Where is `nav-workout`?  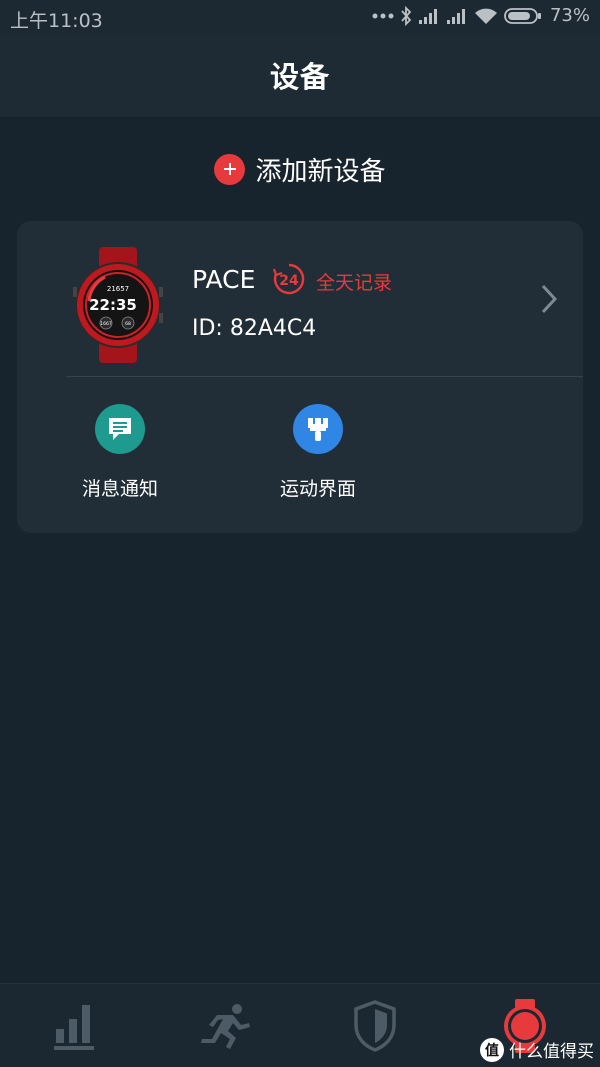 nav-workout is located at coordinates (225, 1025).